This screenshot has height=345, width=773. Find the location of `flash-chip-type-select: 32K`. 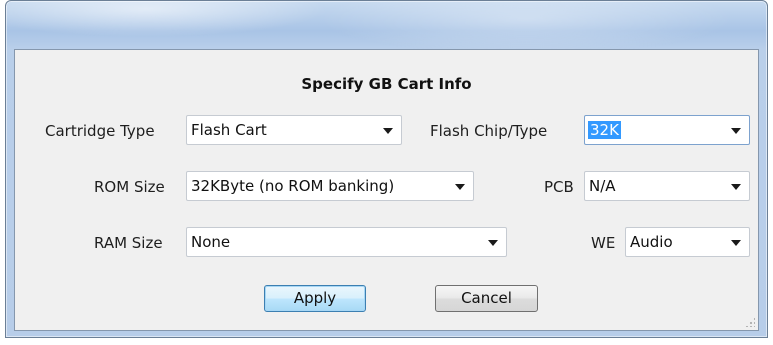

flash-chip-type-select: 32K is located at coordinates (667, 130).